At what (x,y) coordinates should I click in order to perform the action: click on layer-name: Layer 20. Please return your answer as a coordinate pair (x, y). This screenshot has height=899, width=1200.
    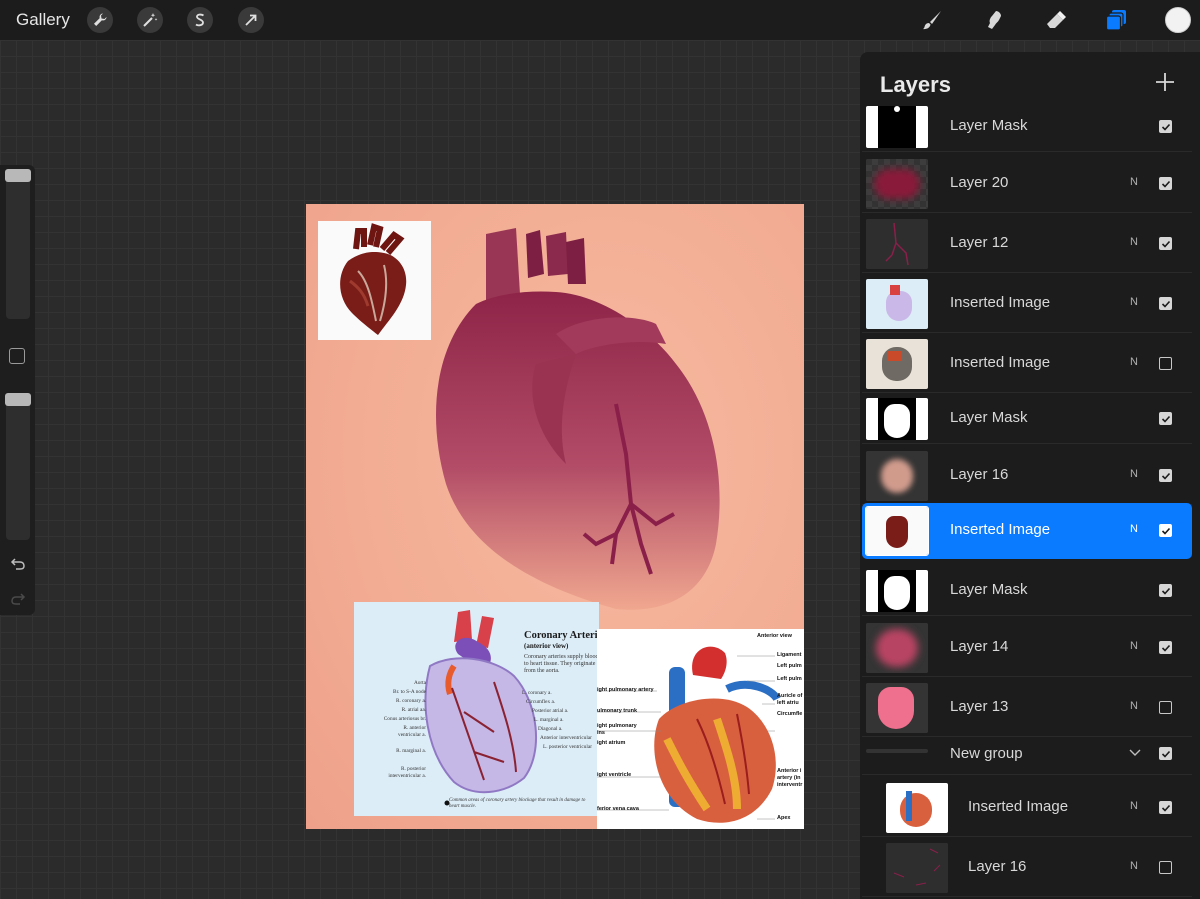
    Looking at the image, I should click on (979, 182).